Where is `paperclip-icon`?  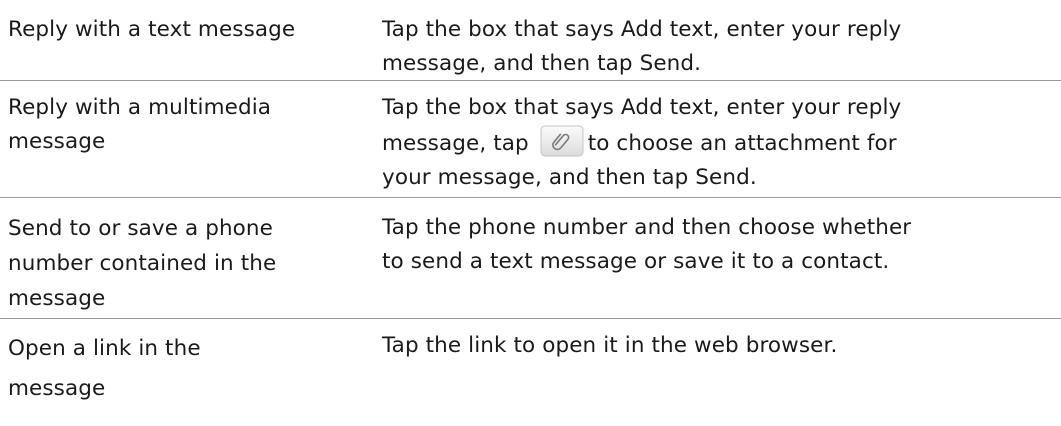
paperclip-icon is located at coordinates (562, 141).